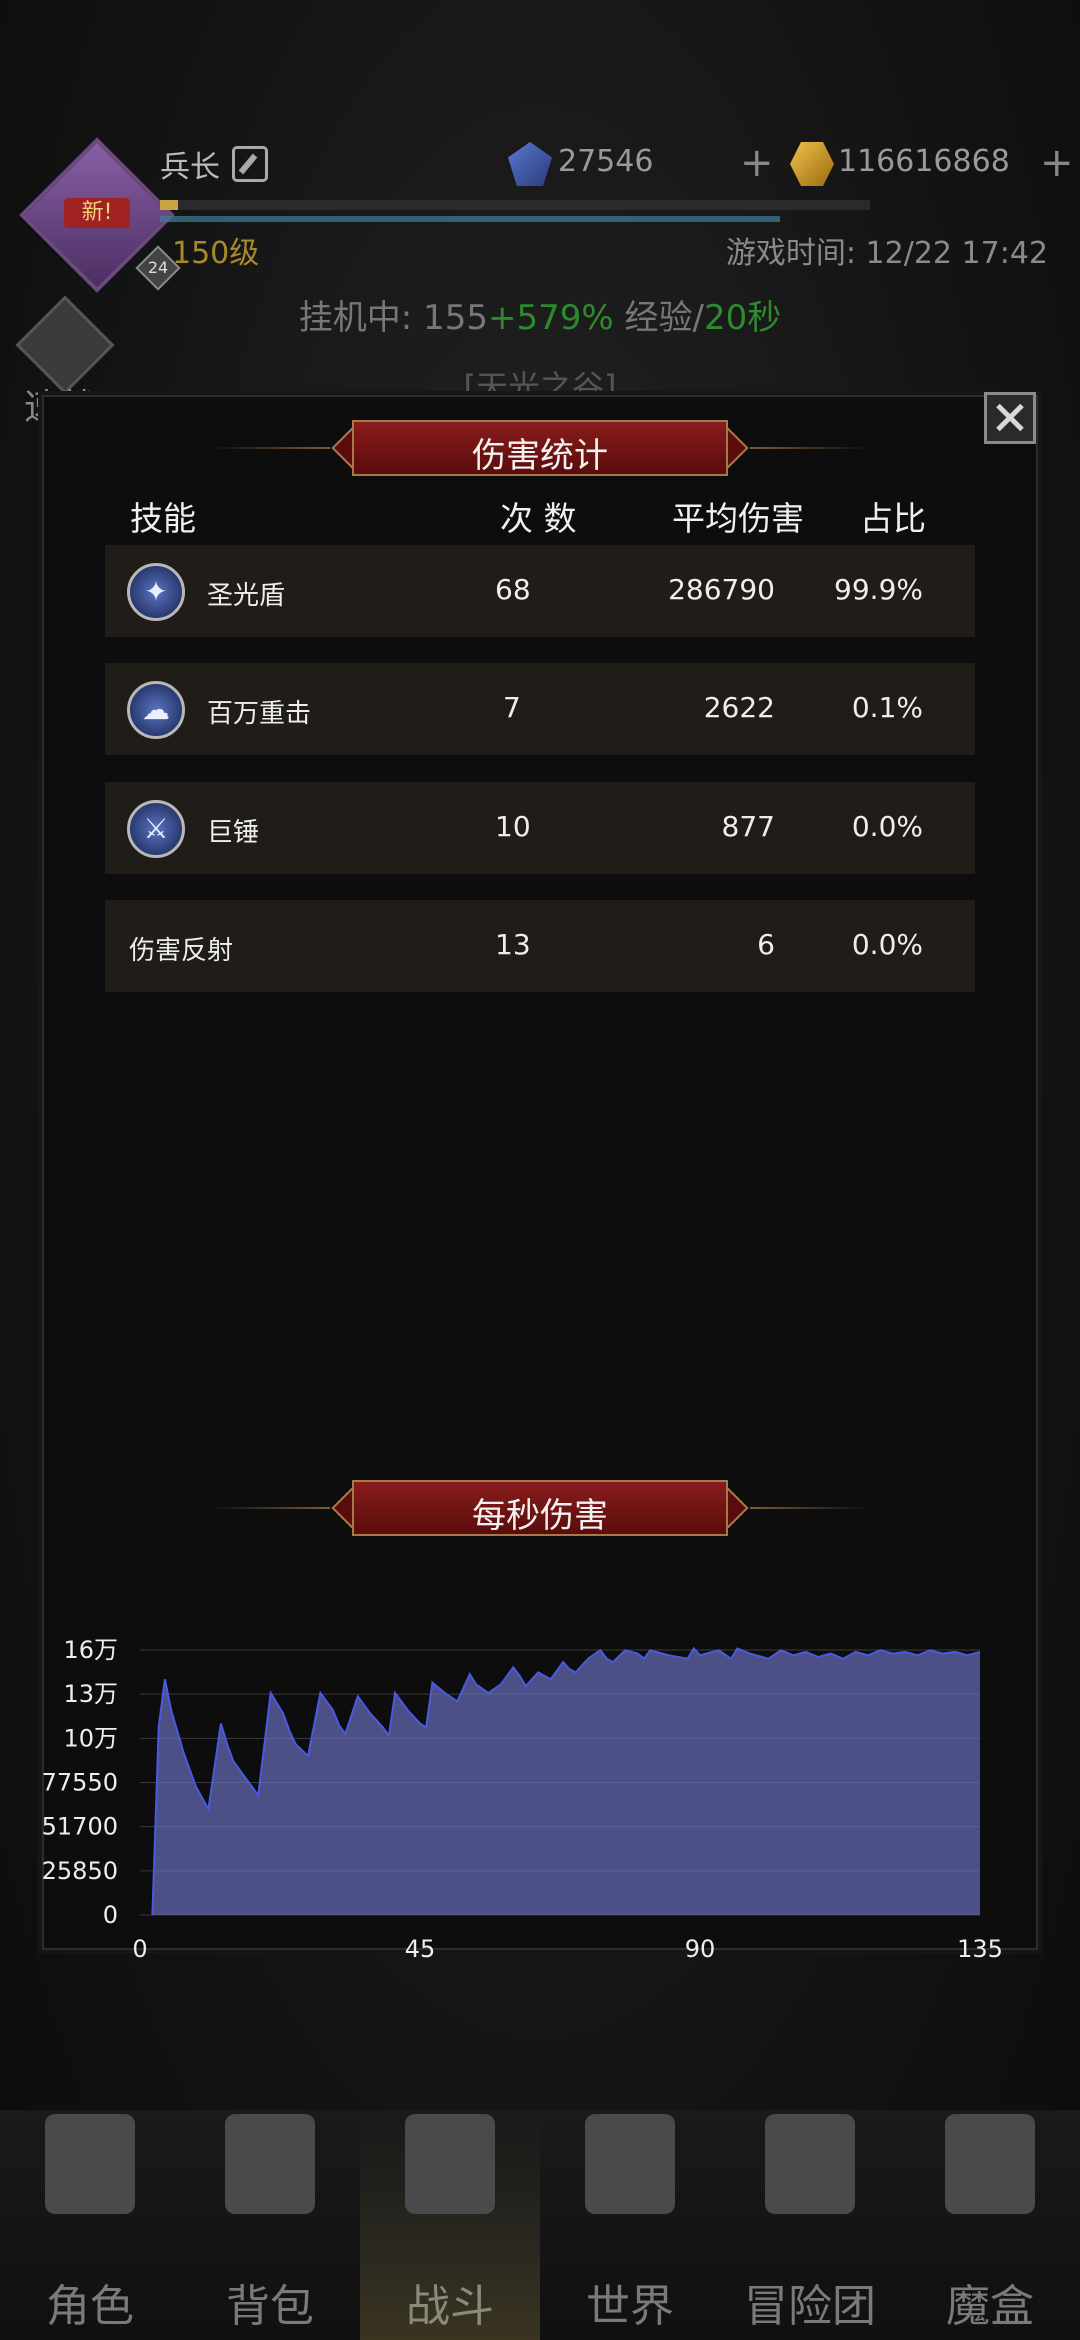 This screenshot has width=1080, height=2340. I want to click on game-time: 游戏时间: 12/22 17:42, so click(886, 253).